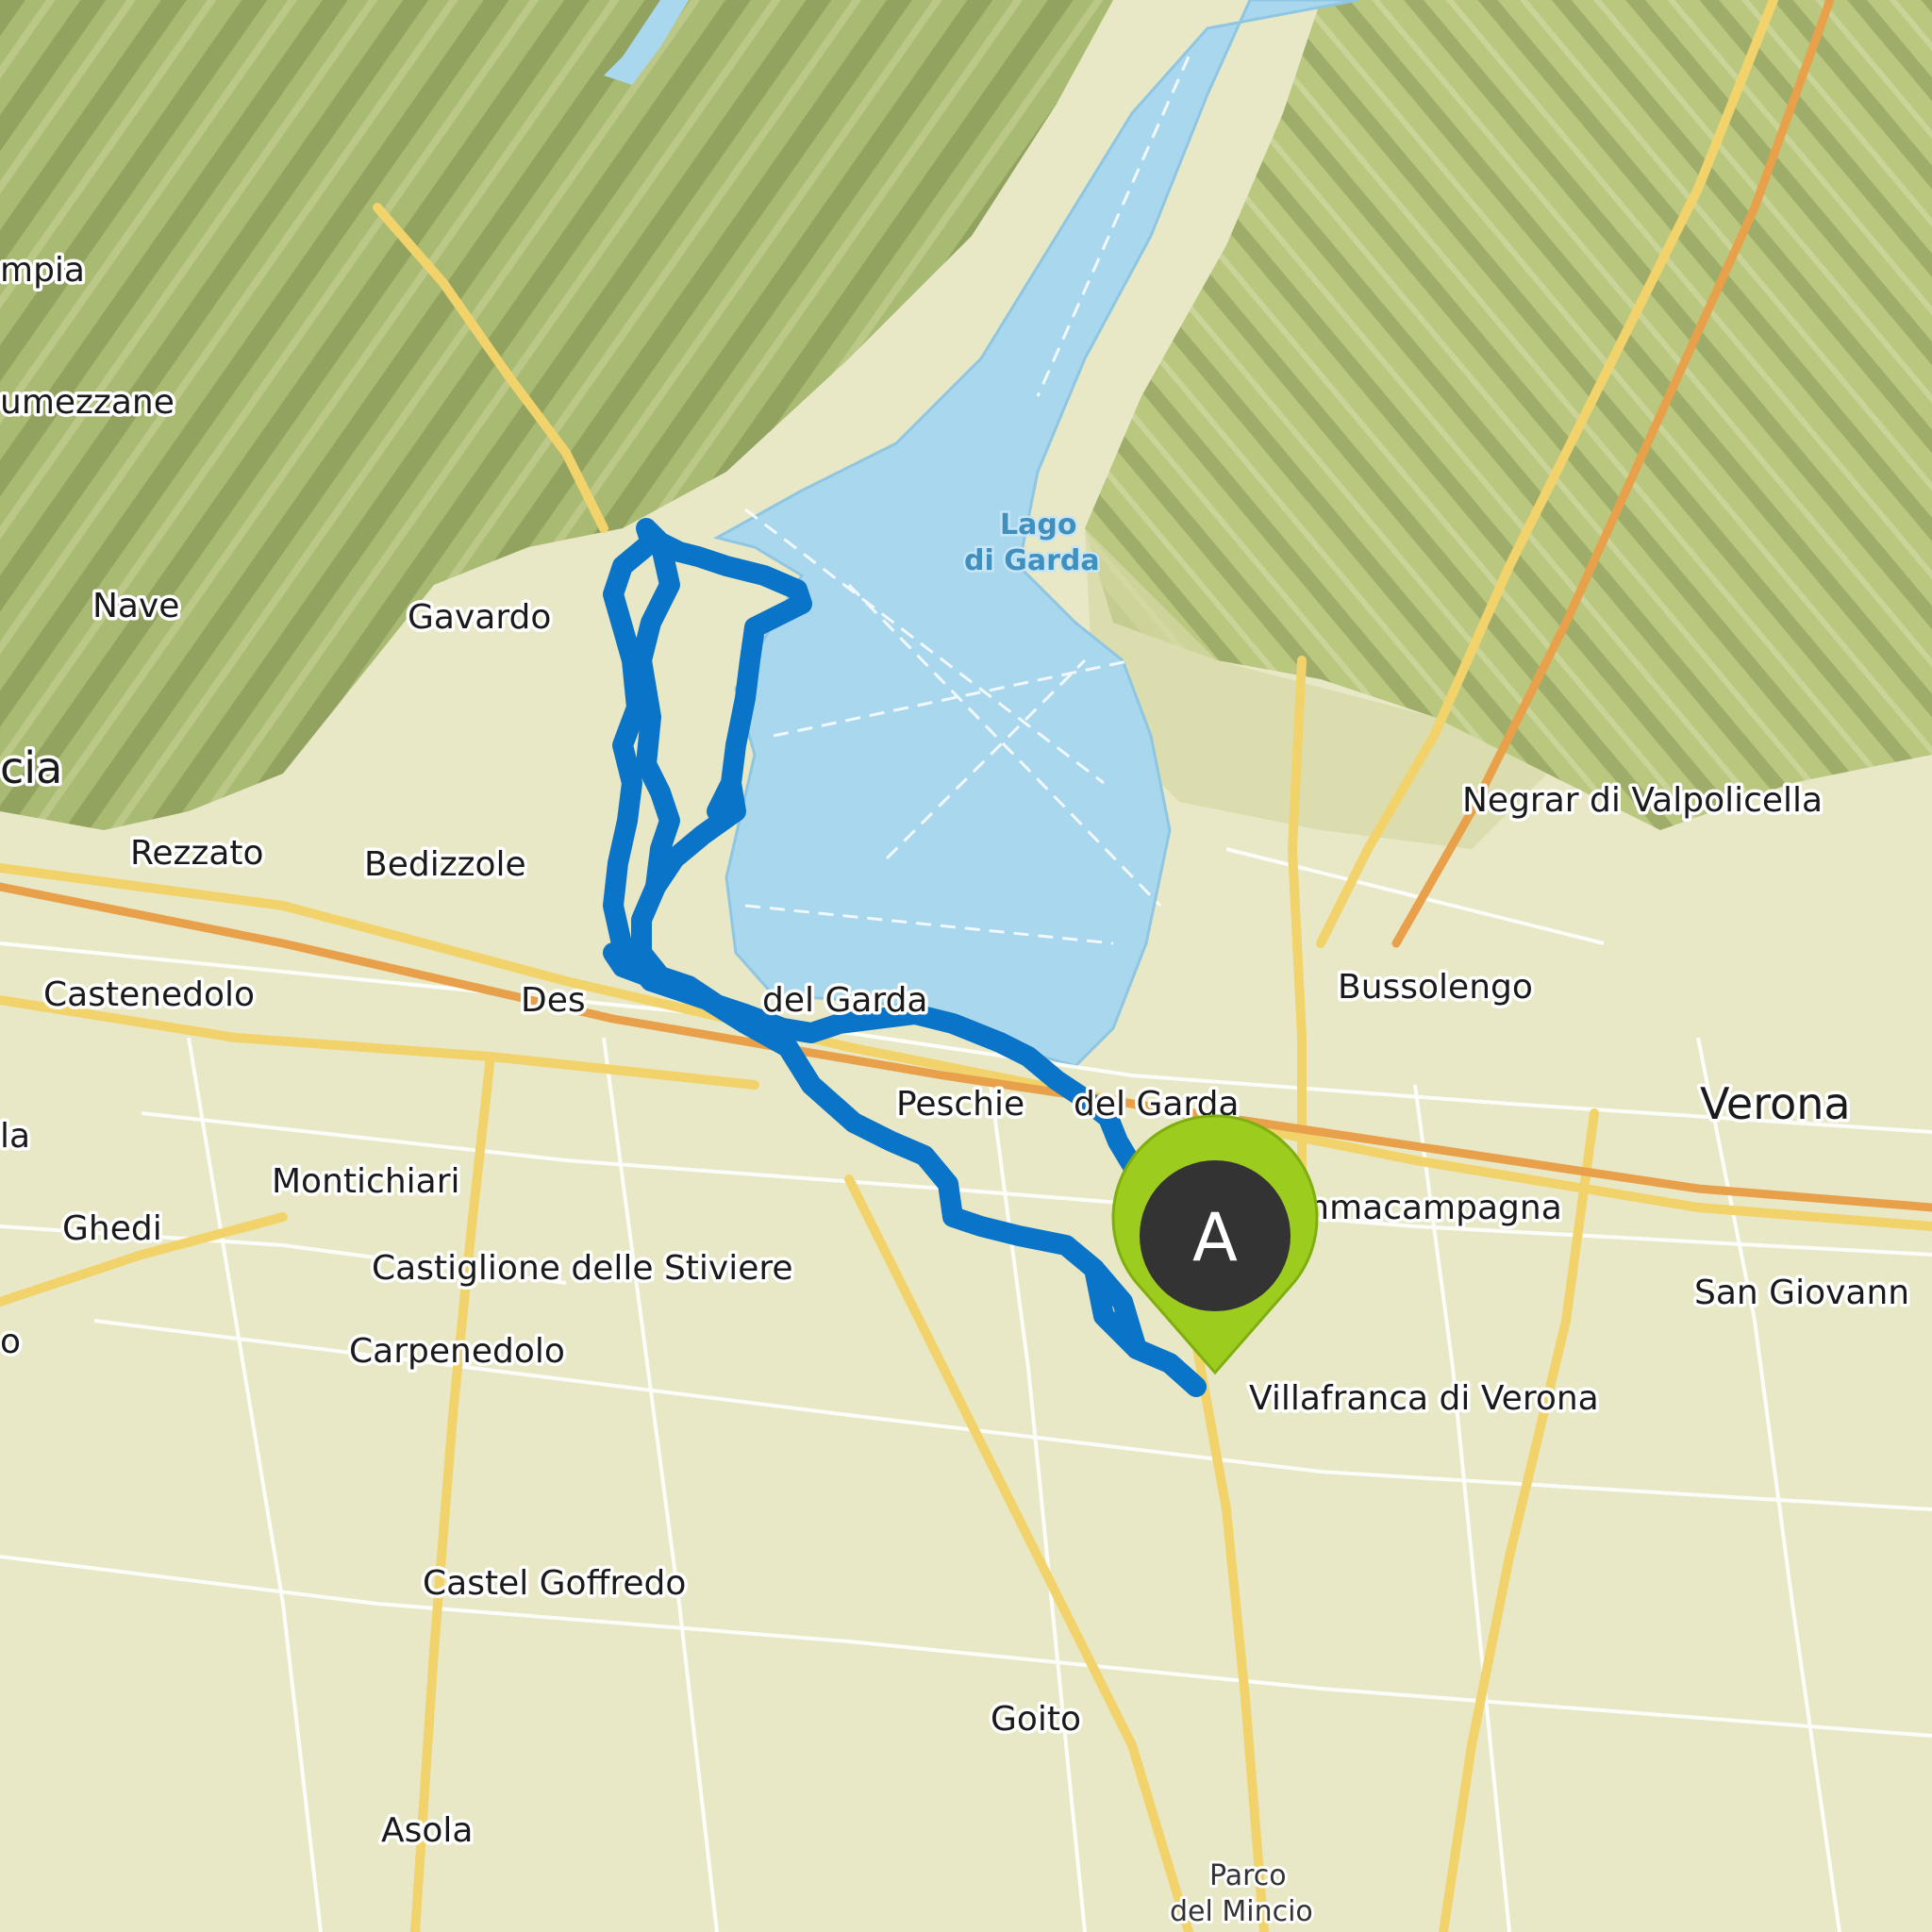  I want to click on start-marker-letter: A, so click(1215, 1238).